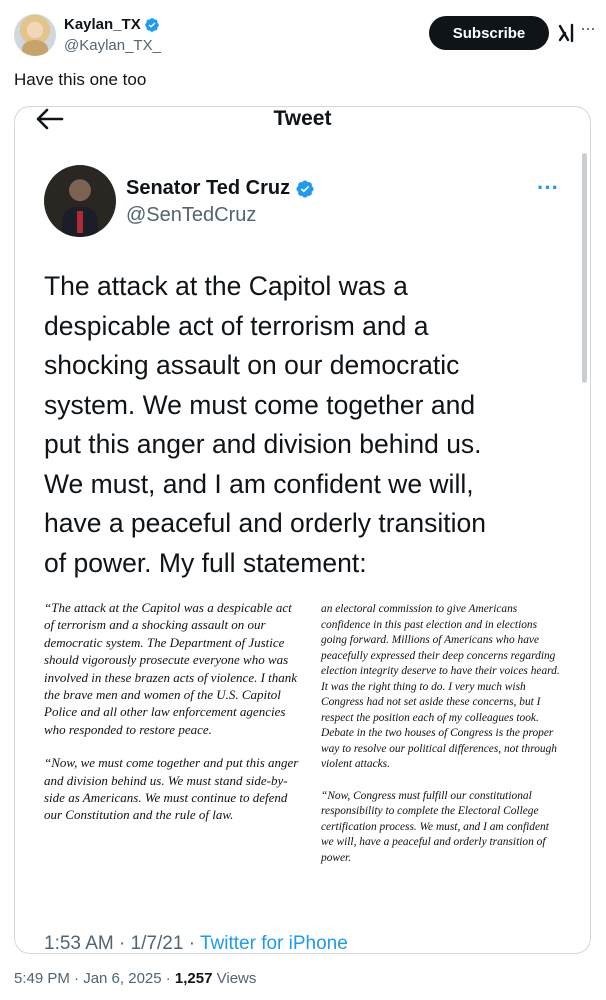  Describe the element at coordinates (94, 978) in the screenshot. I see `post-timestamp: 5:49 PM · Jan 6, 2025 ·` at that location.